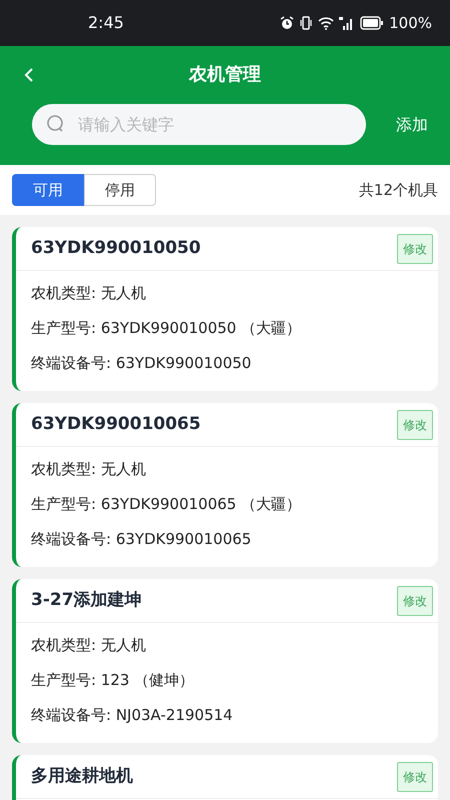 The width and height of the screenshot is (450, 800). I want to click on wifi-icon, so click(326, 23).